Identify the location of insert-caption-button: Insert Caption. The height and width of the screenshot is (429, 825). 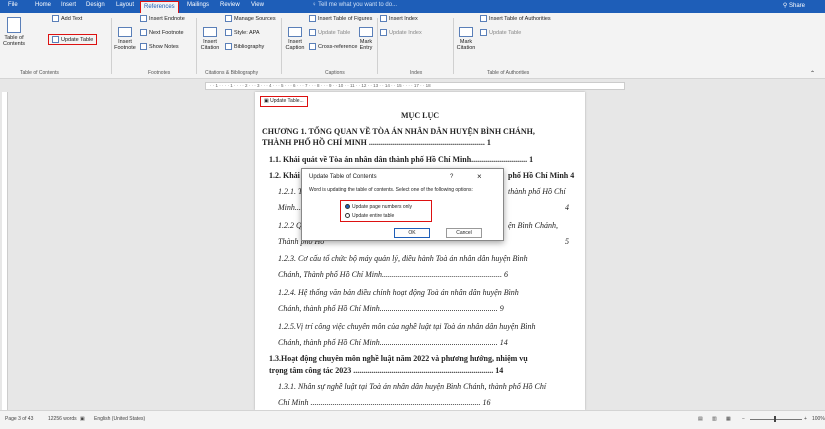
(295, 39).